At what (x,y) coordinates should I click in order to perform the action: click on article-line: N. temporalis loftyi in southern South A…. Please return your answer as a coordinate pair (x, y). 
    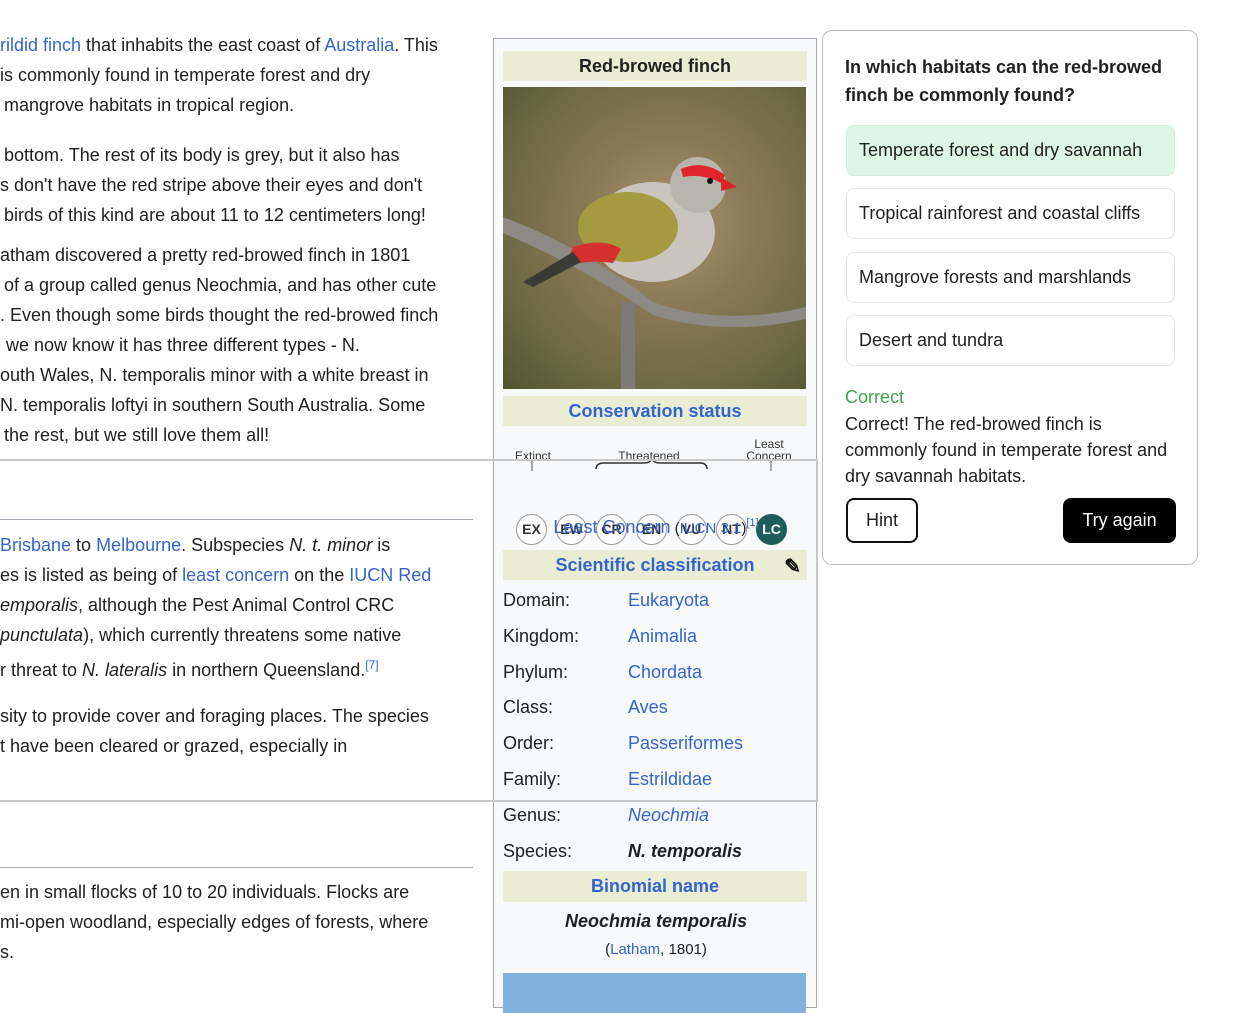
    Looking at the image, I should click on (213, 405).